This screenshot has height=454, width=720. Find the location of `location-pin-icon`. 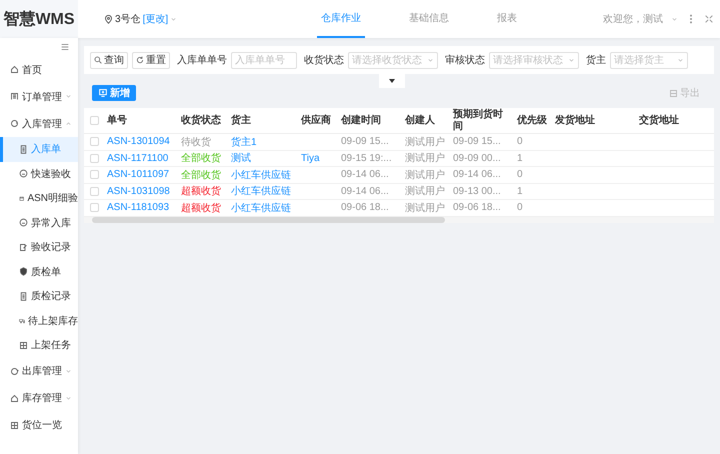

location-pin-icon is located at coordinates (108, 19).